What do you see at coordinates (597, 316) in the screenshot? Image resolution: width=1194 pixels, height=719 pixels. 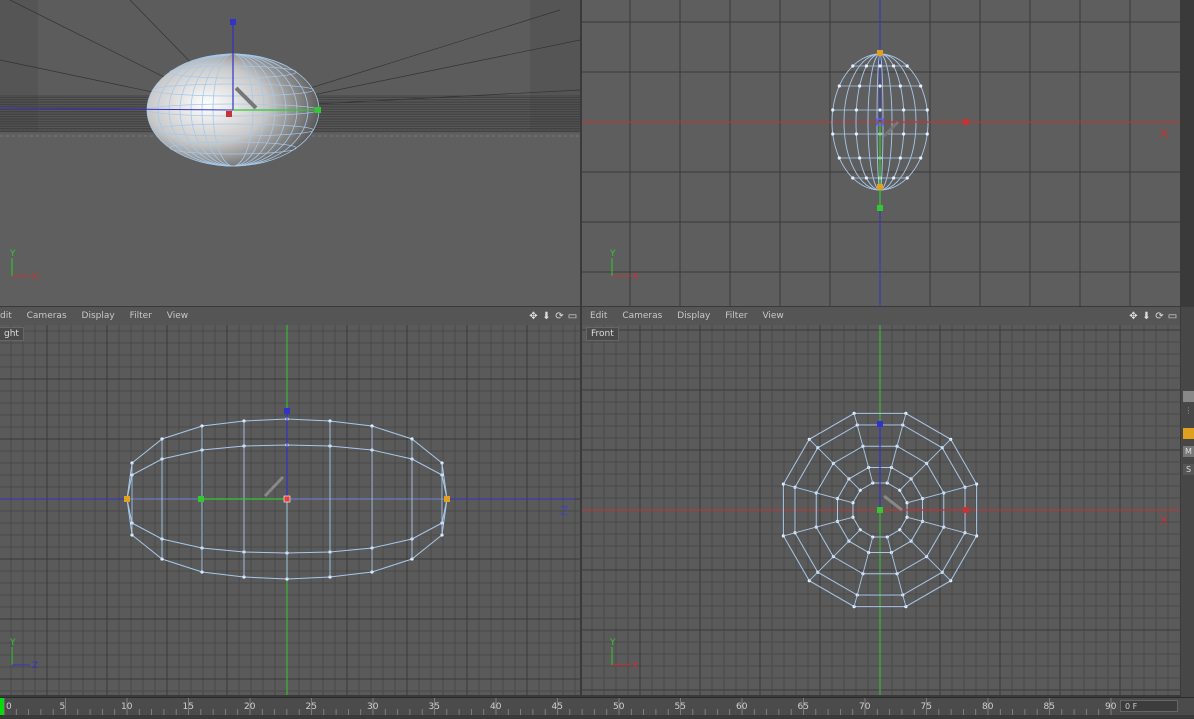 I see `menu-edit: Edit` at bounding box center [597, 316].